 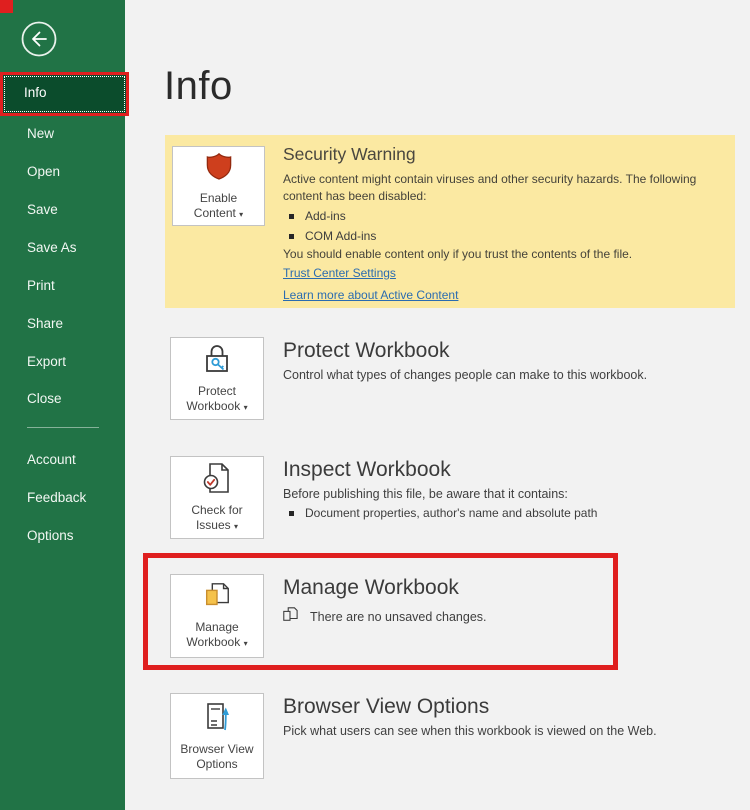 I want to click on sidebar-item-info-highlighted: Info, so click(x=64, y=94).